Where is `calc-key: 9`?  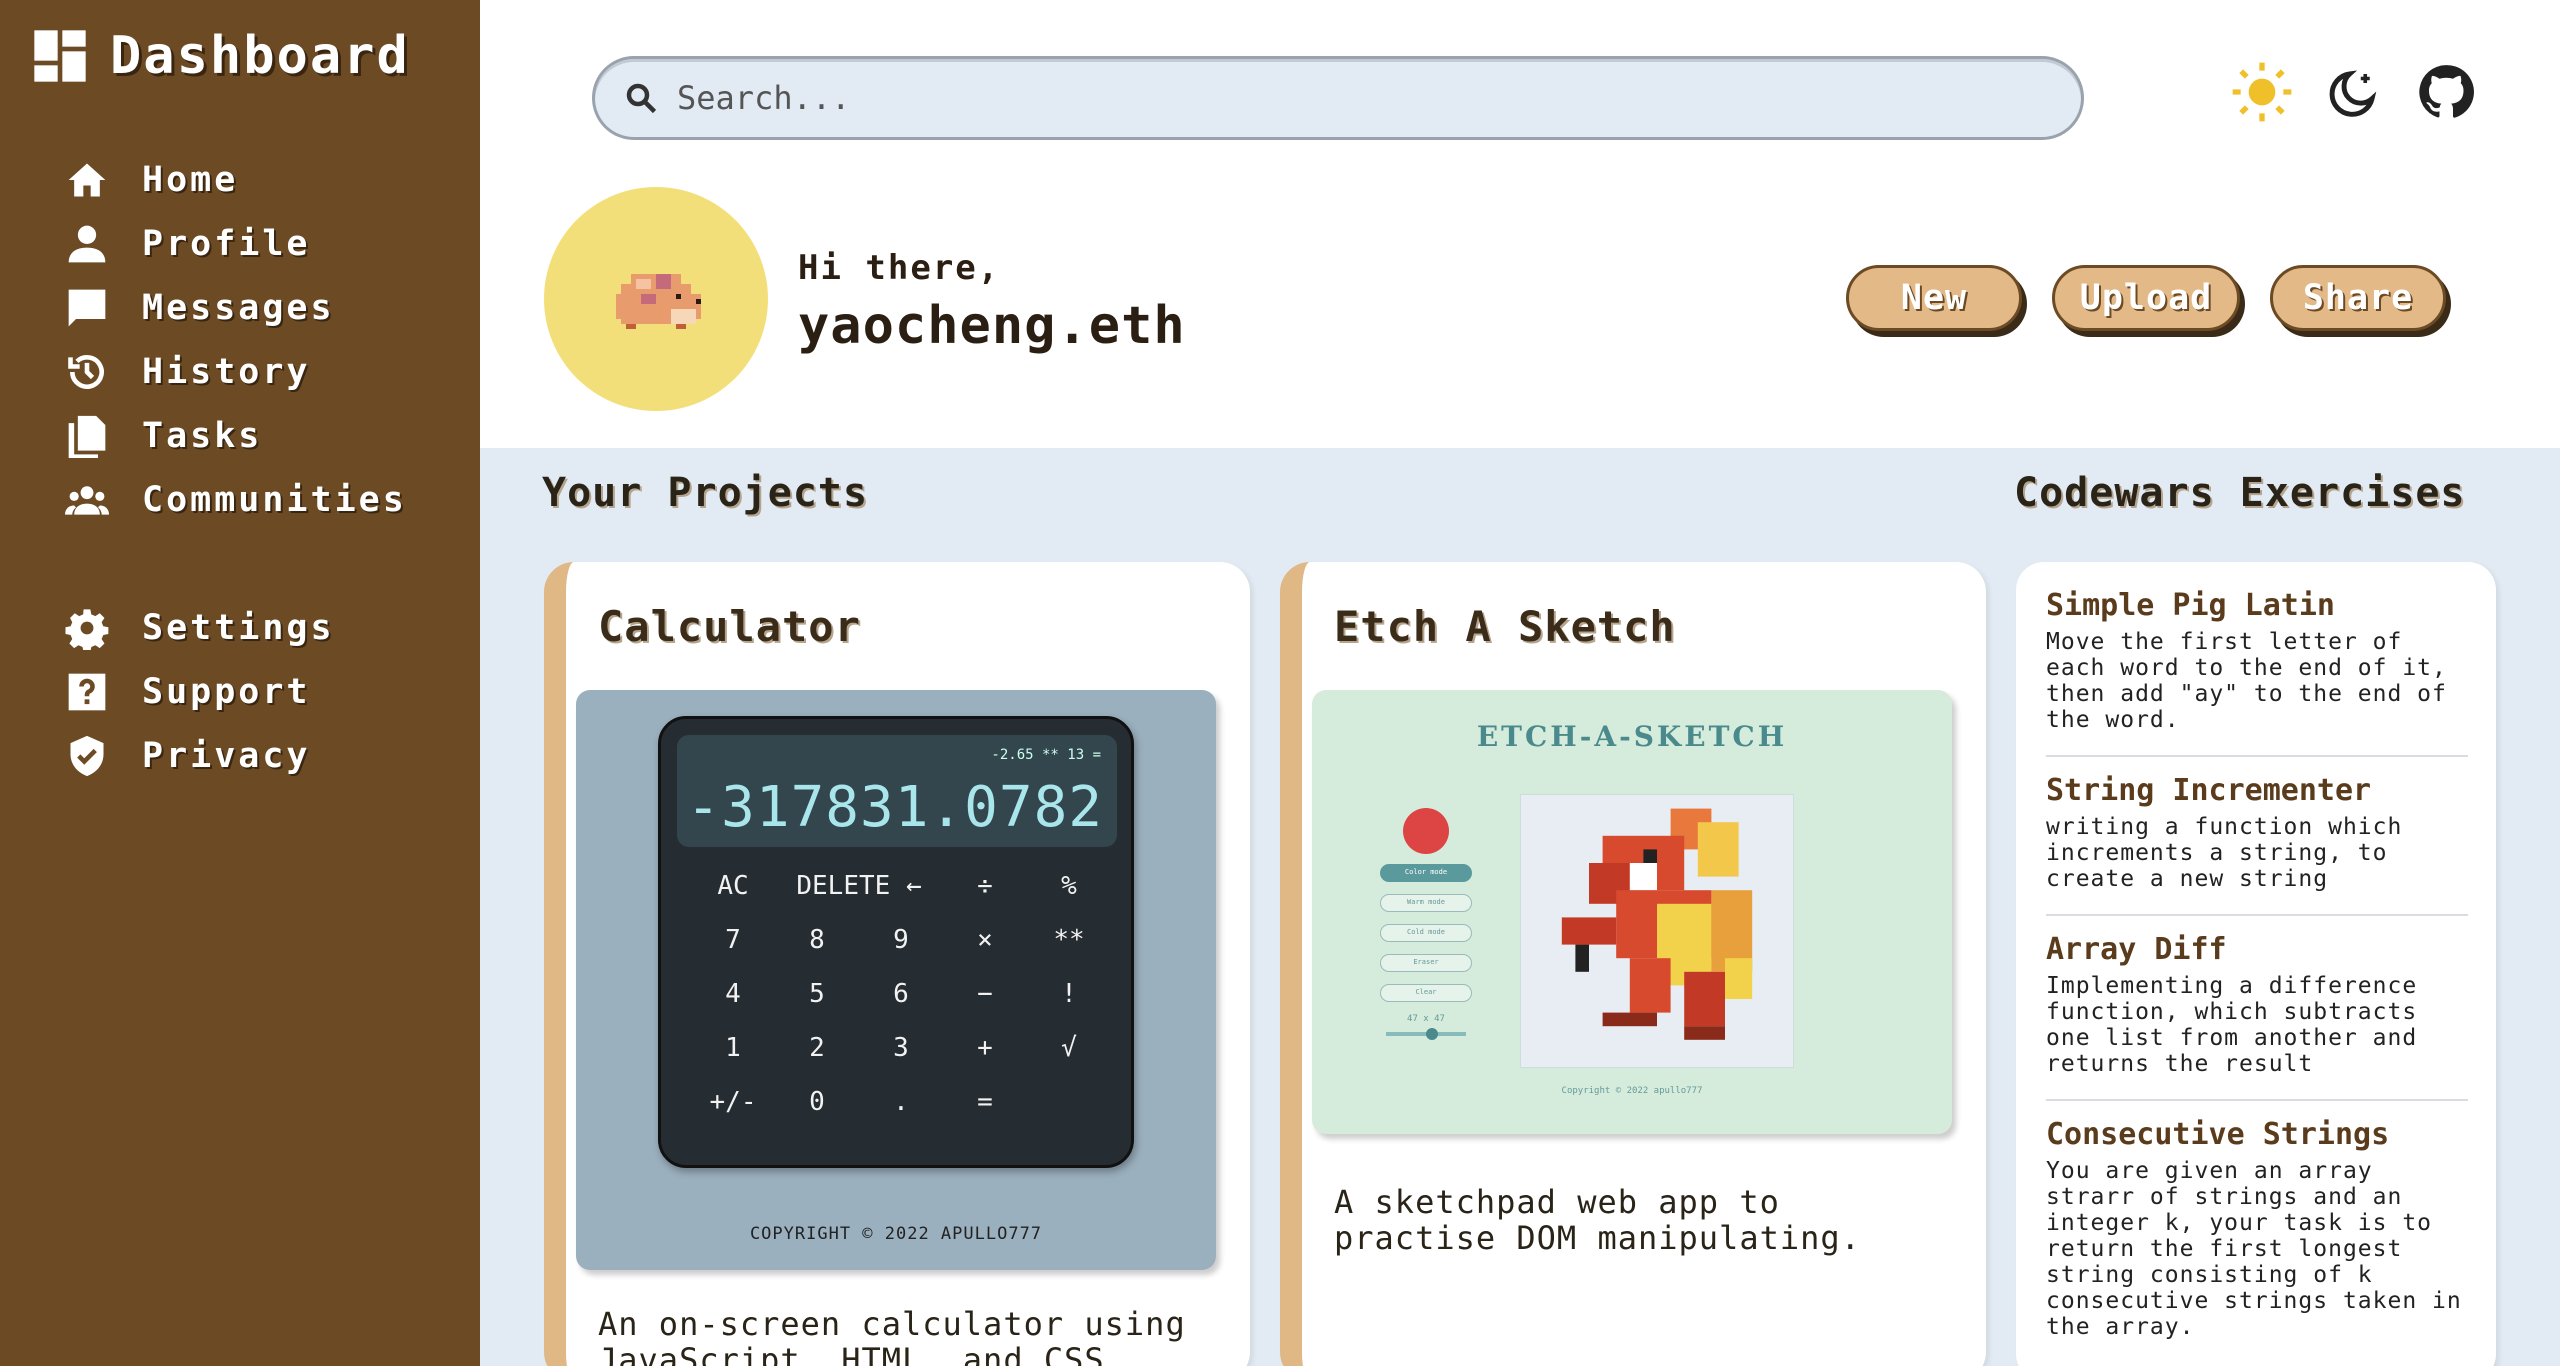
calc-key: 9 is located at coordinates (901, 940).